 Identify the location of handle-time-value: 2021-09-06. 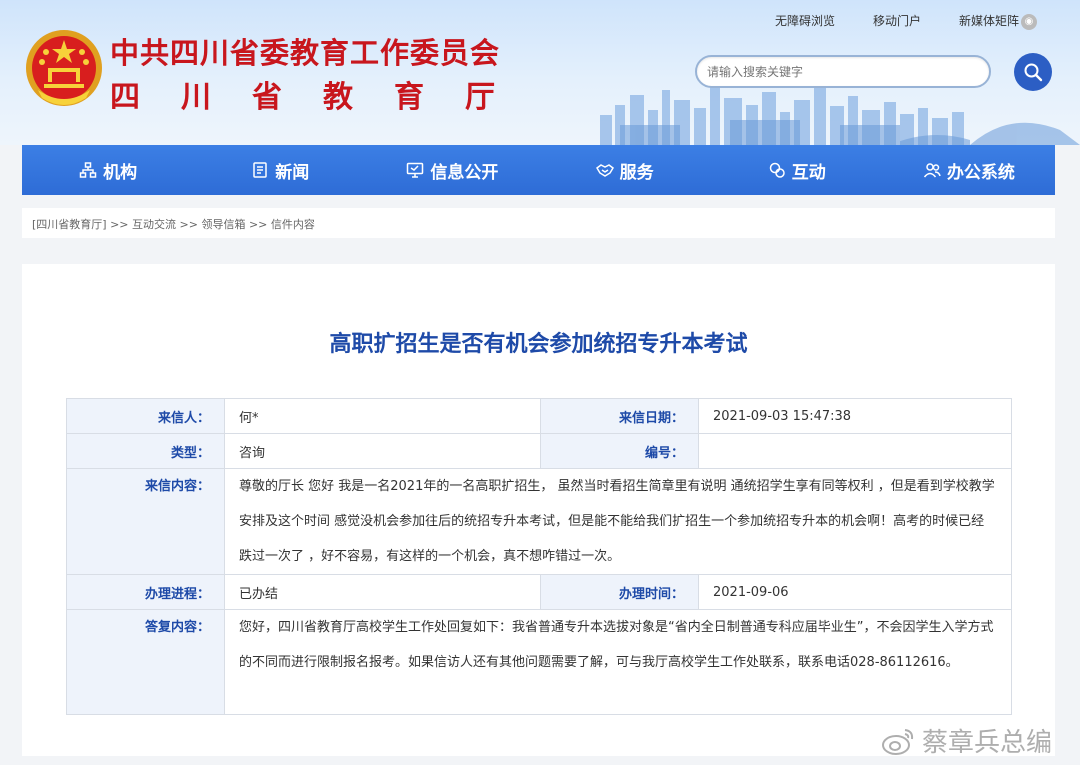
(855, 592).